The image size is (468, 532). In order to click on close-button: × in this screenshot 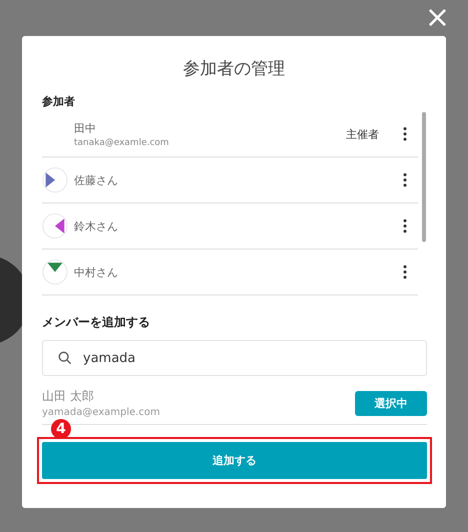, I will do `click(437, 18)`.